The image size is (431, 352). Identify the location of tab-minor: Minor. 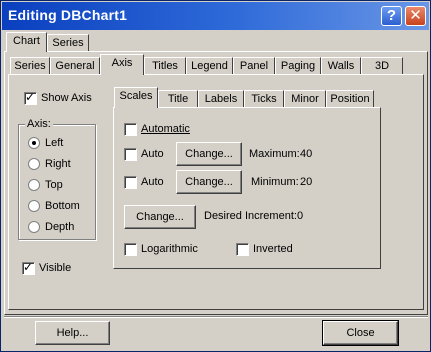
(305, 99).